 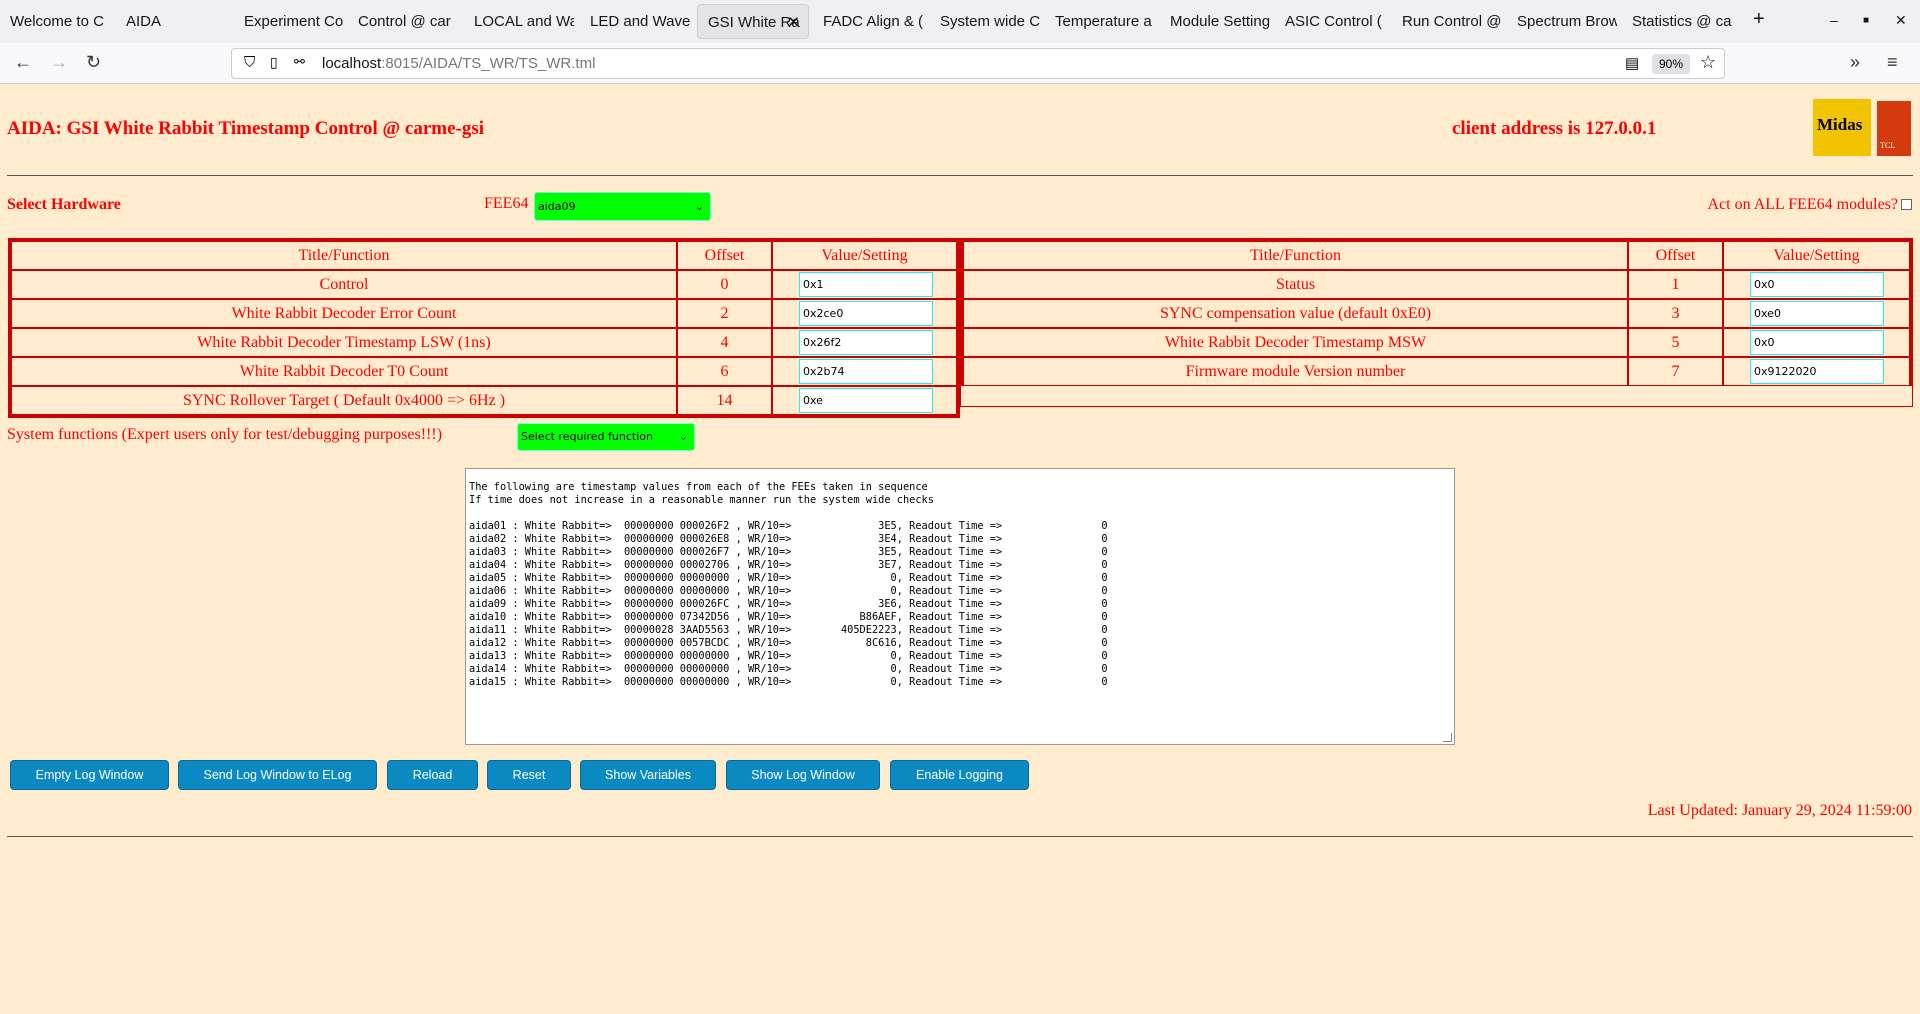 I want to click on browser-tab: ASIC Control (, so click(x=1330, y=21).